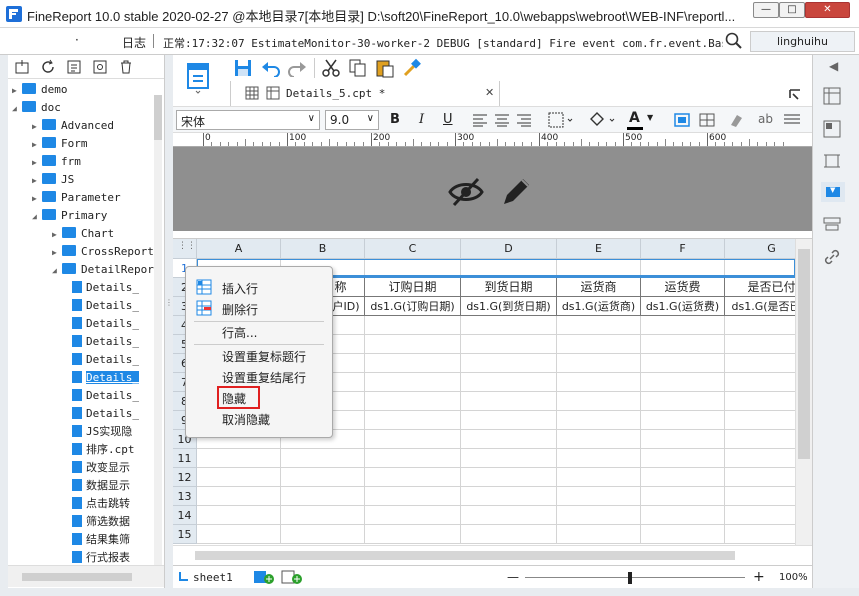  What do you see at coordinates (243, 68) in the screenshot?
I see `save-icon` at bounding box center [243, 68].